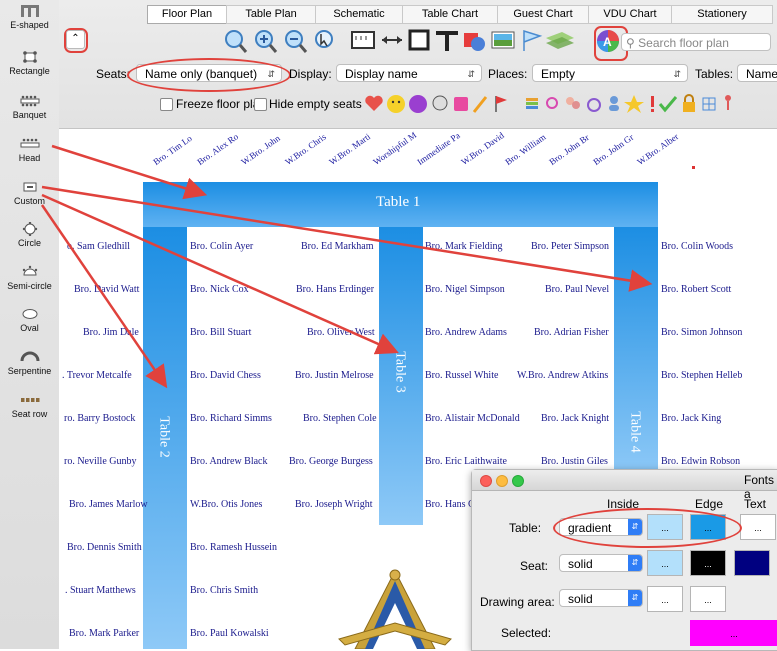 The image size is (777, 651). Describe the element at coordinates (752, 563) in the screenshot. I see `seat-text-color-button` at that location.